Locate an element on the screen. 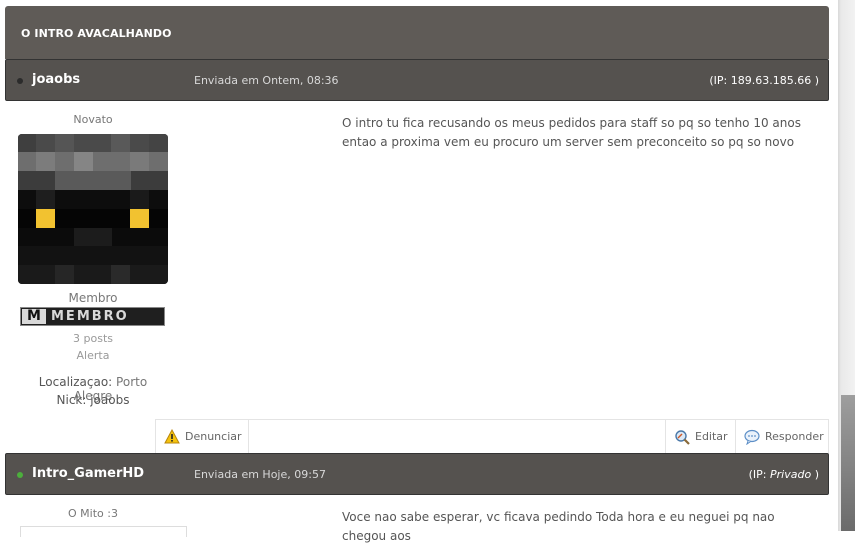 The image size is (855, 546). rank-badge-image: M MEMBRO is located at coordinates (92, 316).